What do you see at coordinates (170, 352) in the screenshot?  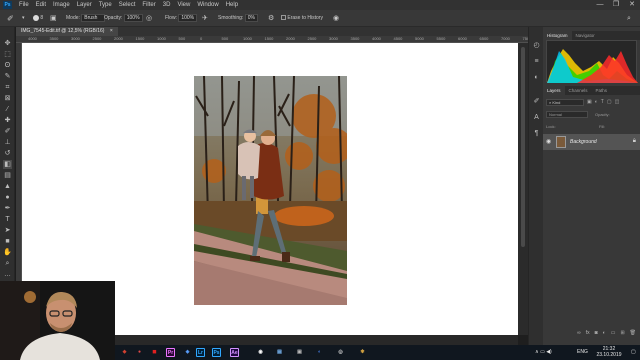 I see `premiere-icon: Pr` at bounding box center [170, 352].